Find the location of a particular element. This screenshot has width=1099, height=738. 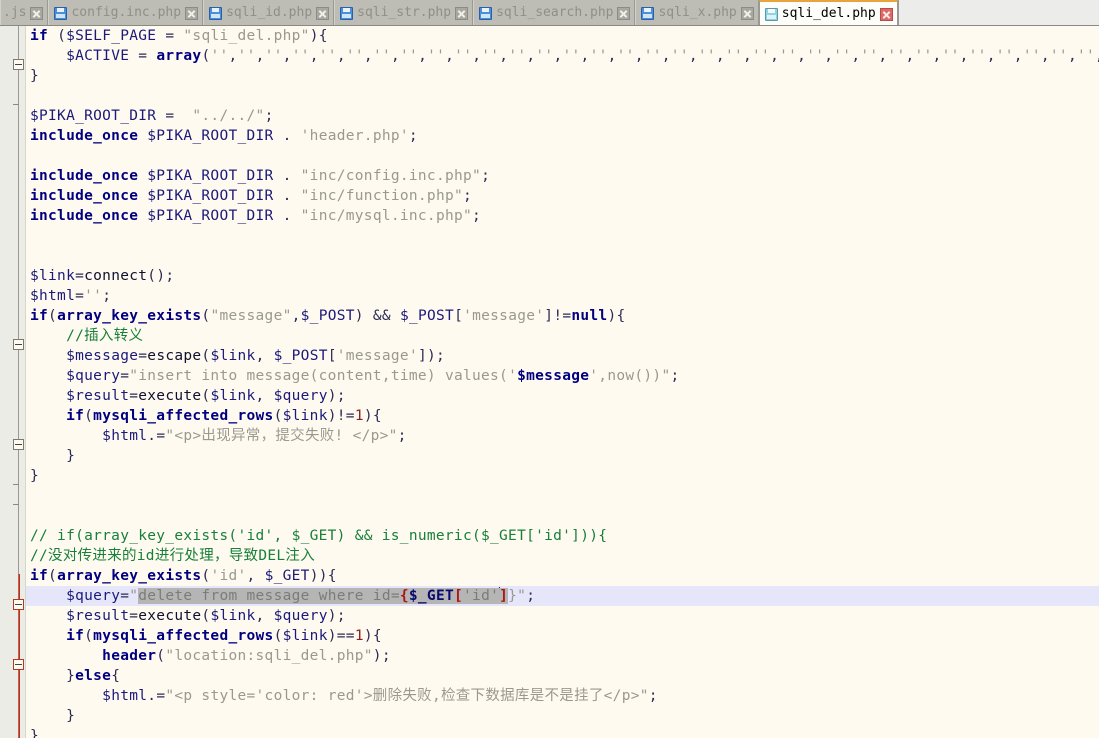

tab-config-inc-php: config.inc.php is located at coordinates (126, 12).